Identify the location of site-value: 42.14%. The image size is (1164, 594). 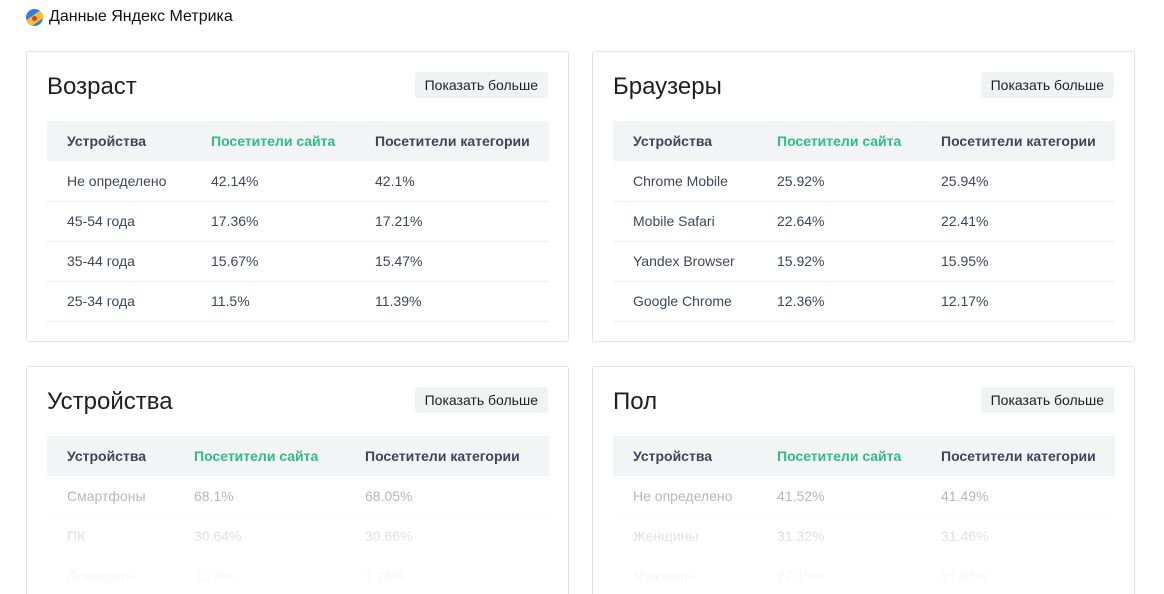
(273, 181).